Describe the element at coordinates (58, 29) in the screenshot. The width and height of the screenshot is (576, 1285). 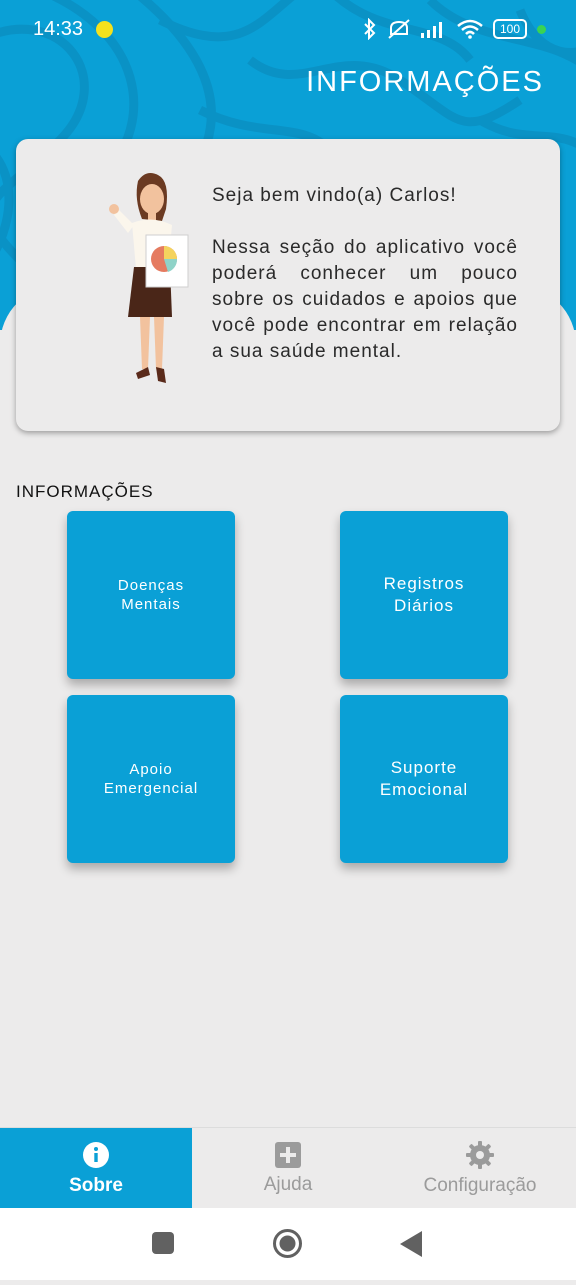
I see `status-time: 14:33` at that location.